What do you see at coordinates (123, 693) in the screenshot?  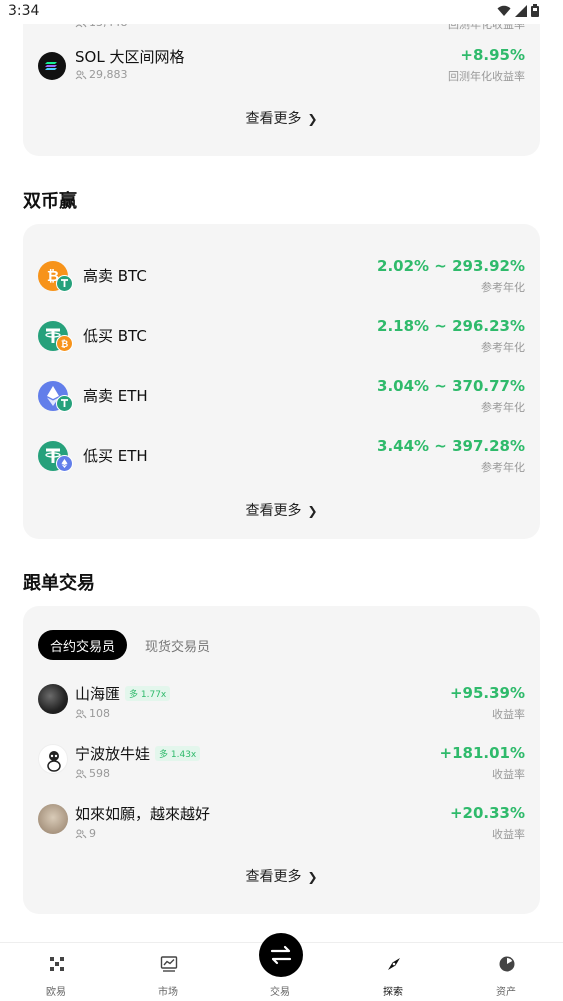 I see `trader-name: 山海匯多 1.77x` at bounding box center [123, 693].